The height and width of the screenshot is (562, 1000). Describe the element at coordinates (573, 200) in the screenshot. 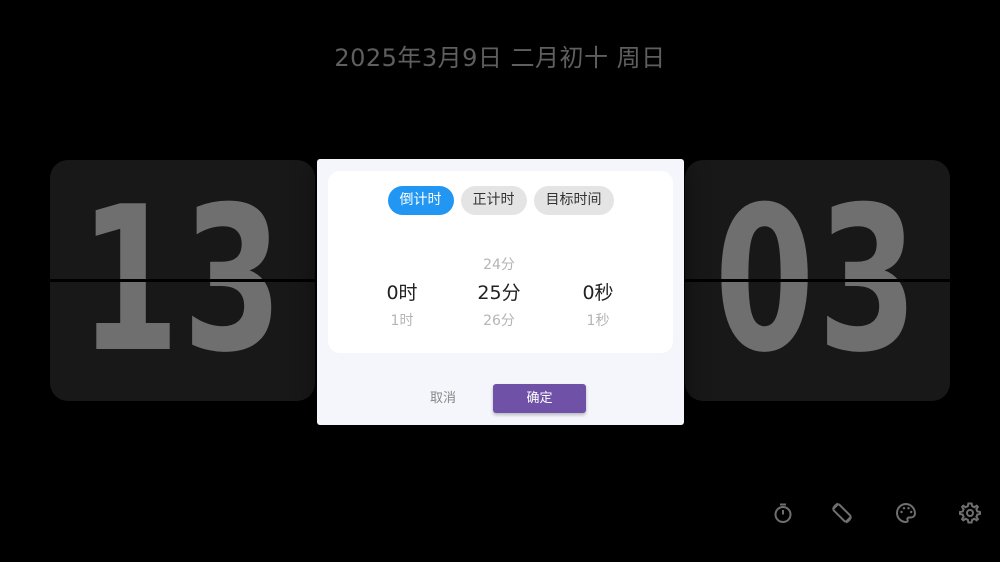

I see `tab-target-time: 目标时间` at that location.